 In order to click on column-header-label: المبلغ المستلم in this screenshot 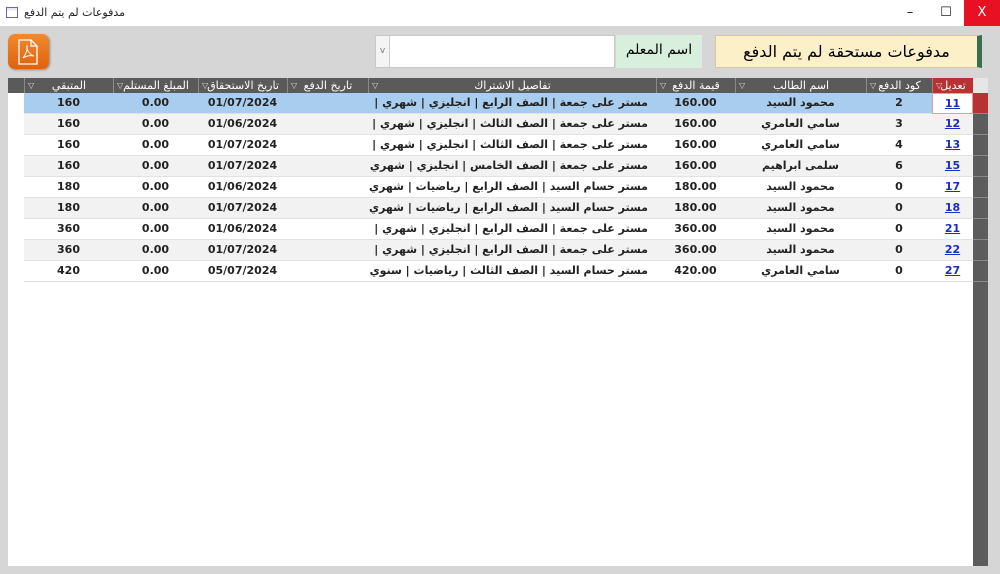, I will do `click(156, 85)`.